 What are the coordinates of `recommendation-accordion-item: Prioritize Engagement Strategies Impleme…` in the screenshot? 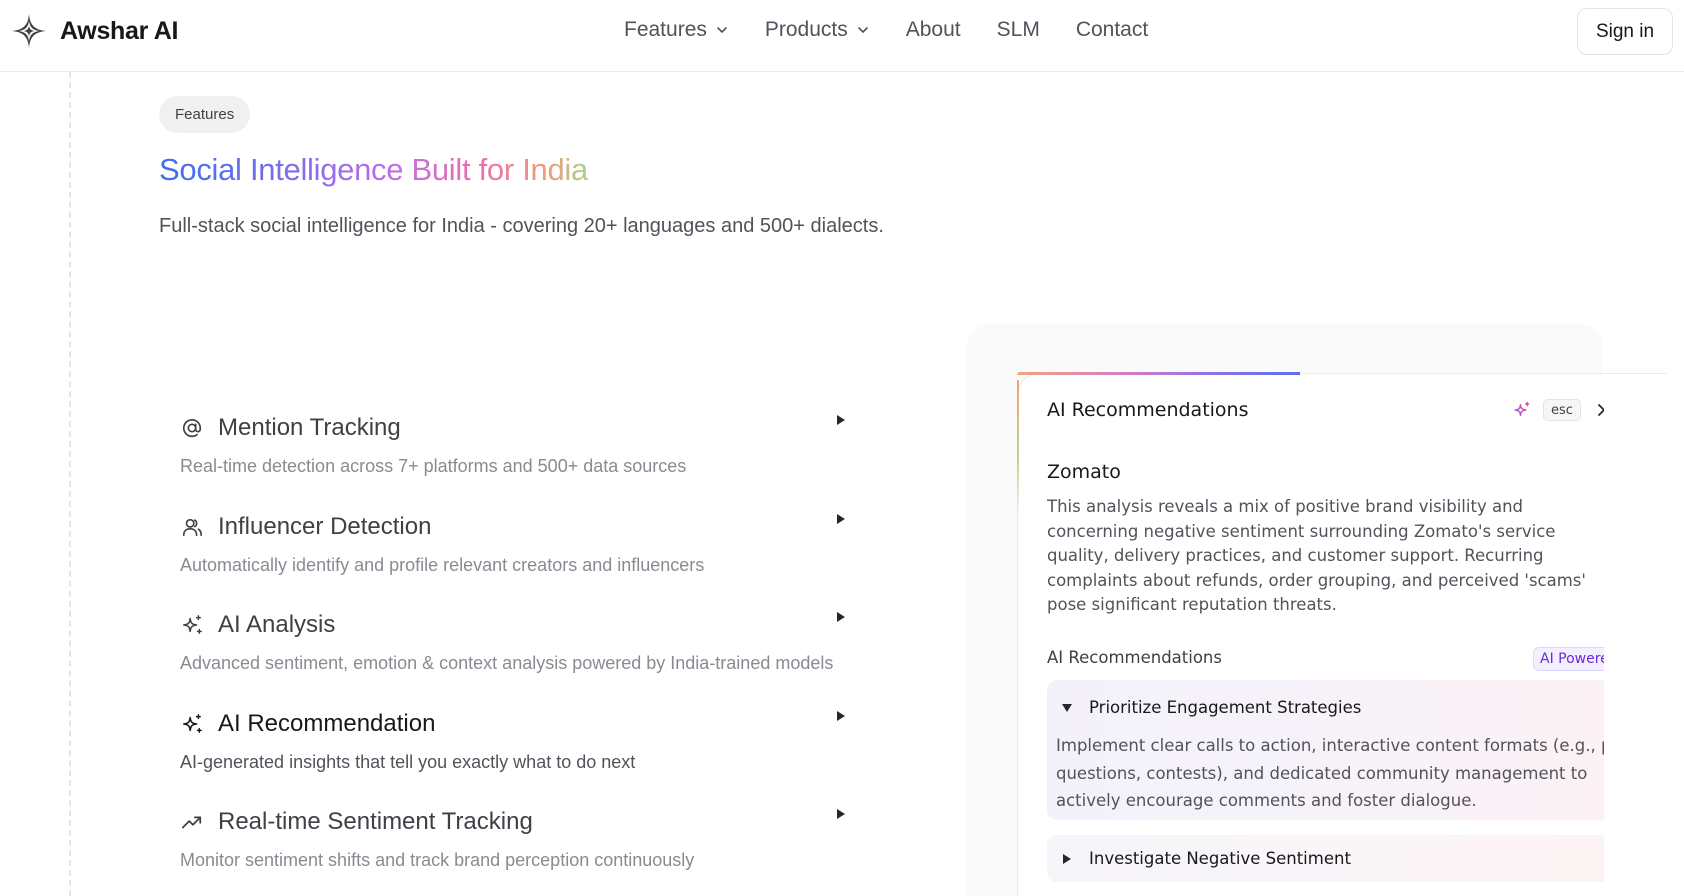 It's located at (1325, 750).